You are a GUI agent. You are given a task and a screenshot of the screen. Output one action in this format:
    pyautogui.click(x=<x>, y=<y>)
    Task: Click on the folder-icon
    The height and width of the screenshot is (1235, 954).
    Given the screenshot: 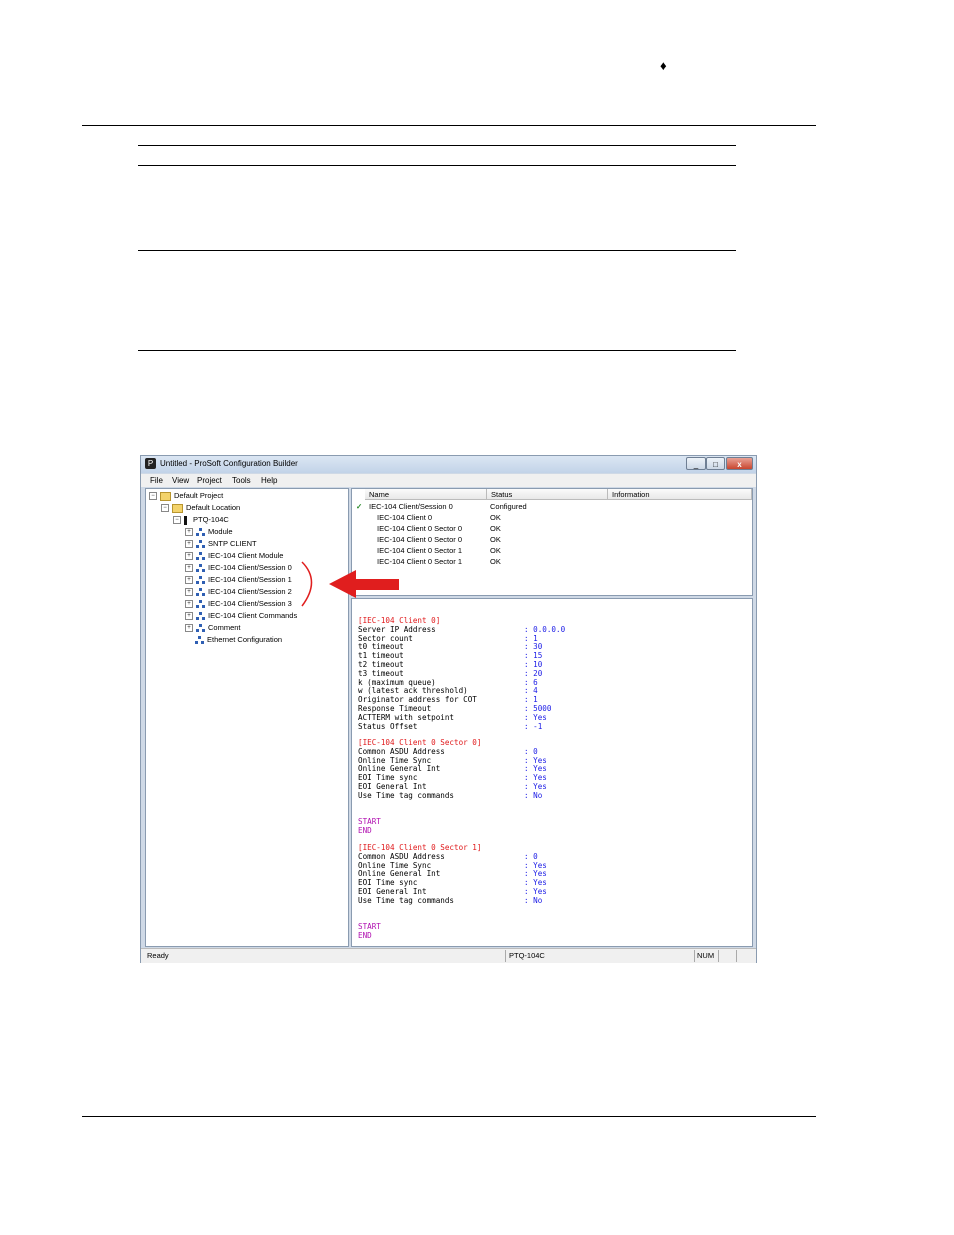 What is the action you would take?
    pyautogui.click(x=177, y=508)
    